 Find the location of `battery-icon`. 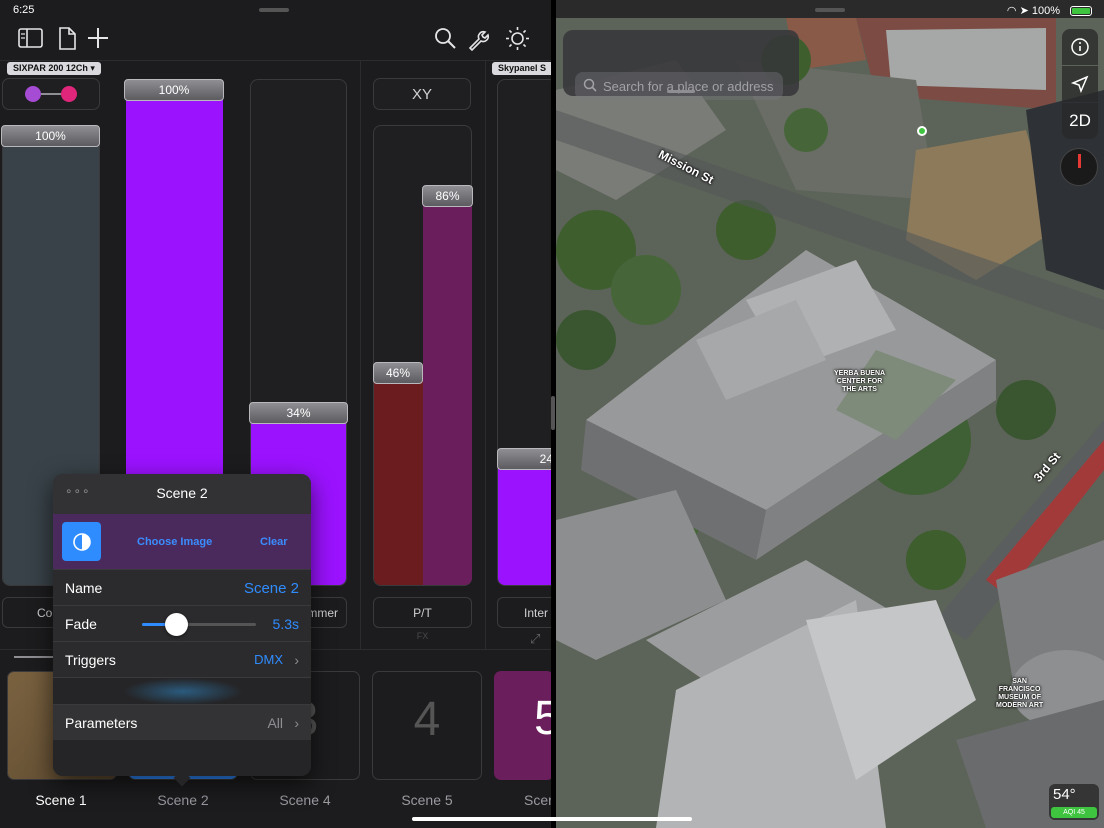

battery-icon is located at coordinates (1081, 11).